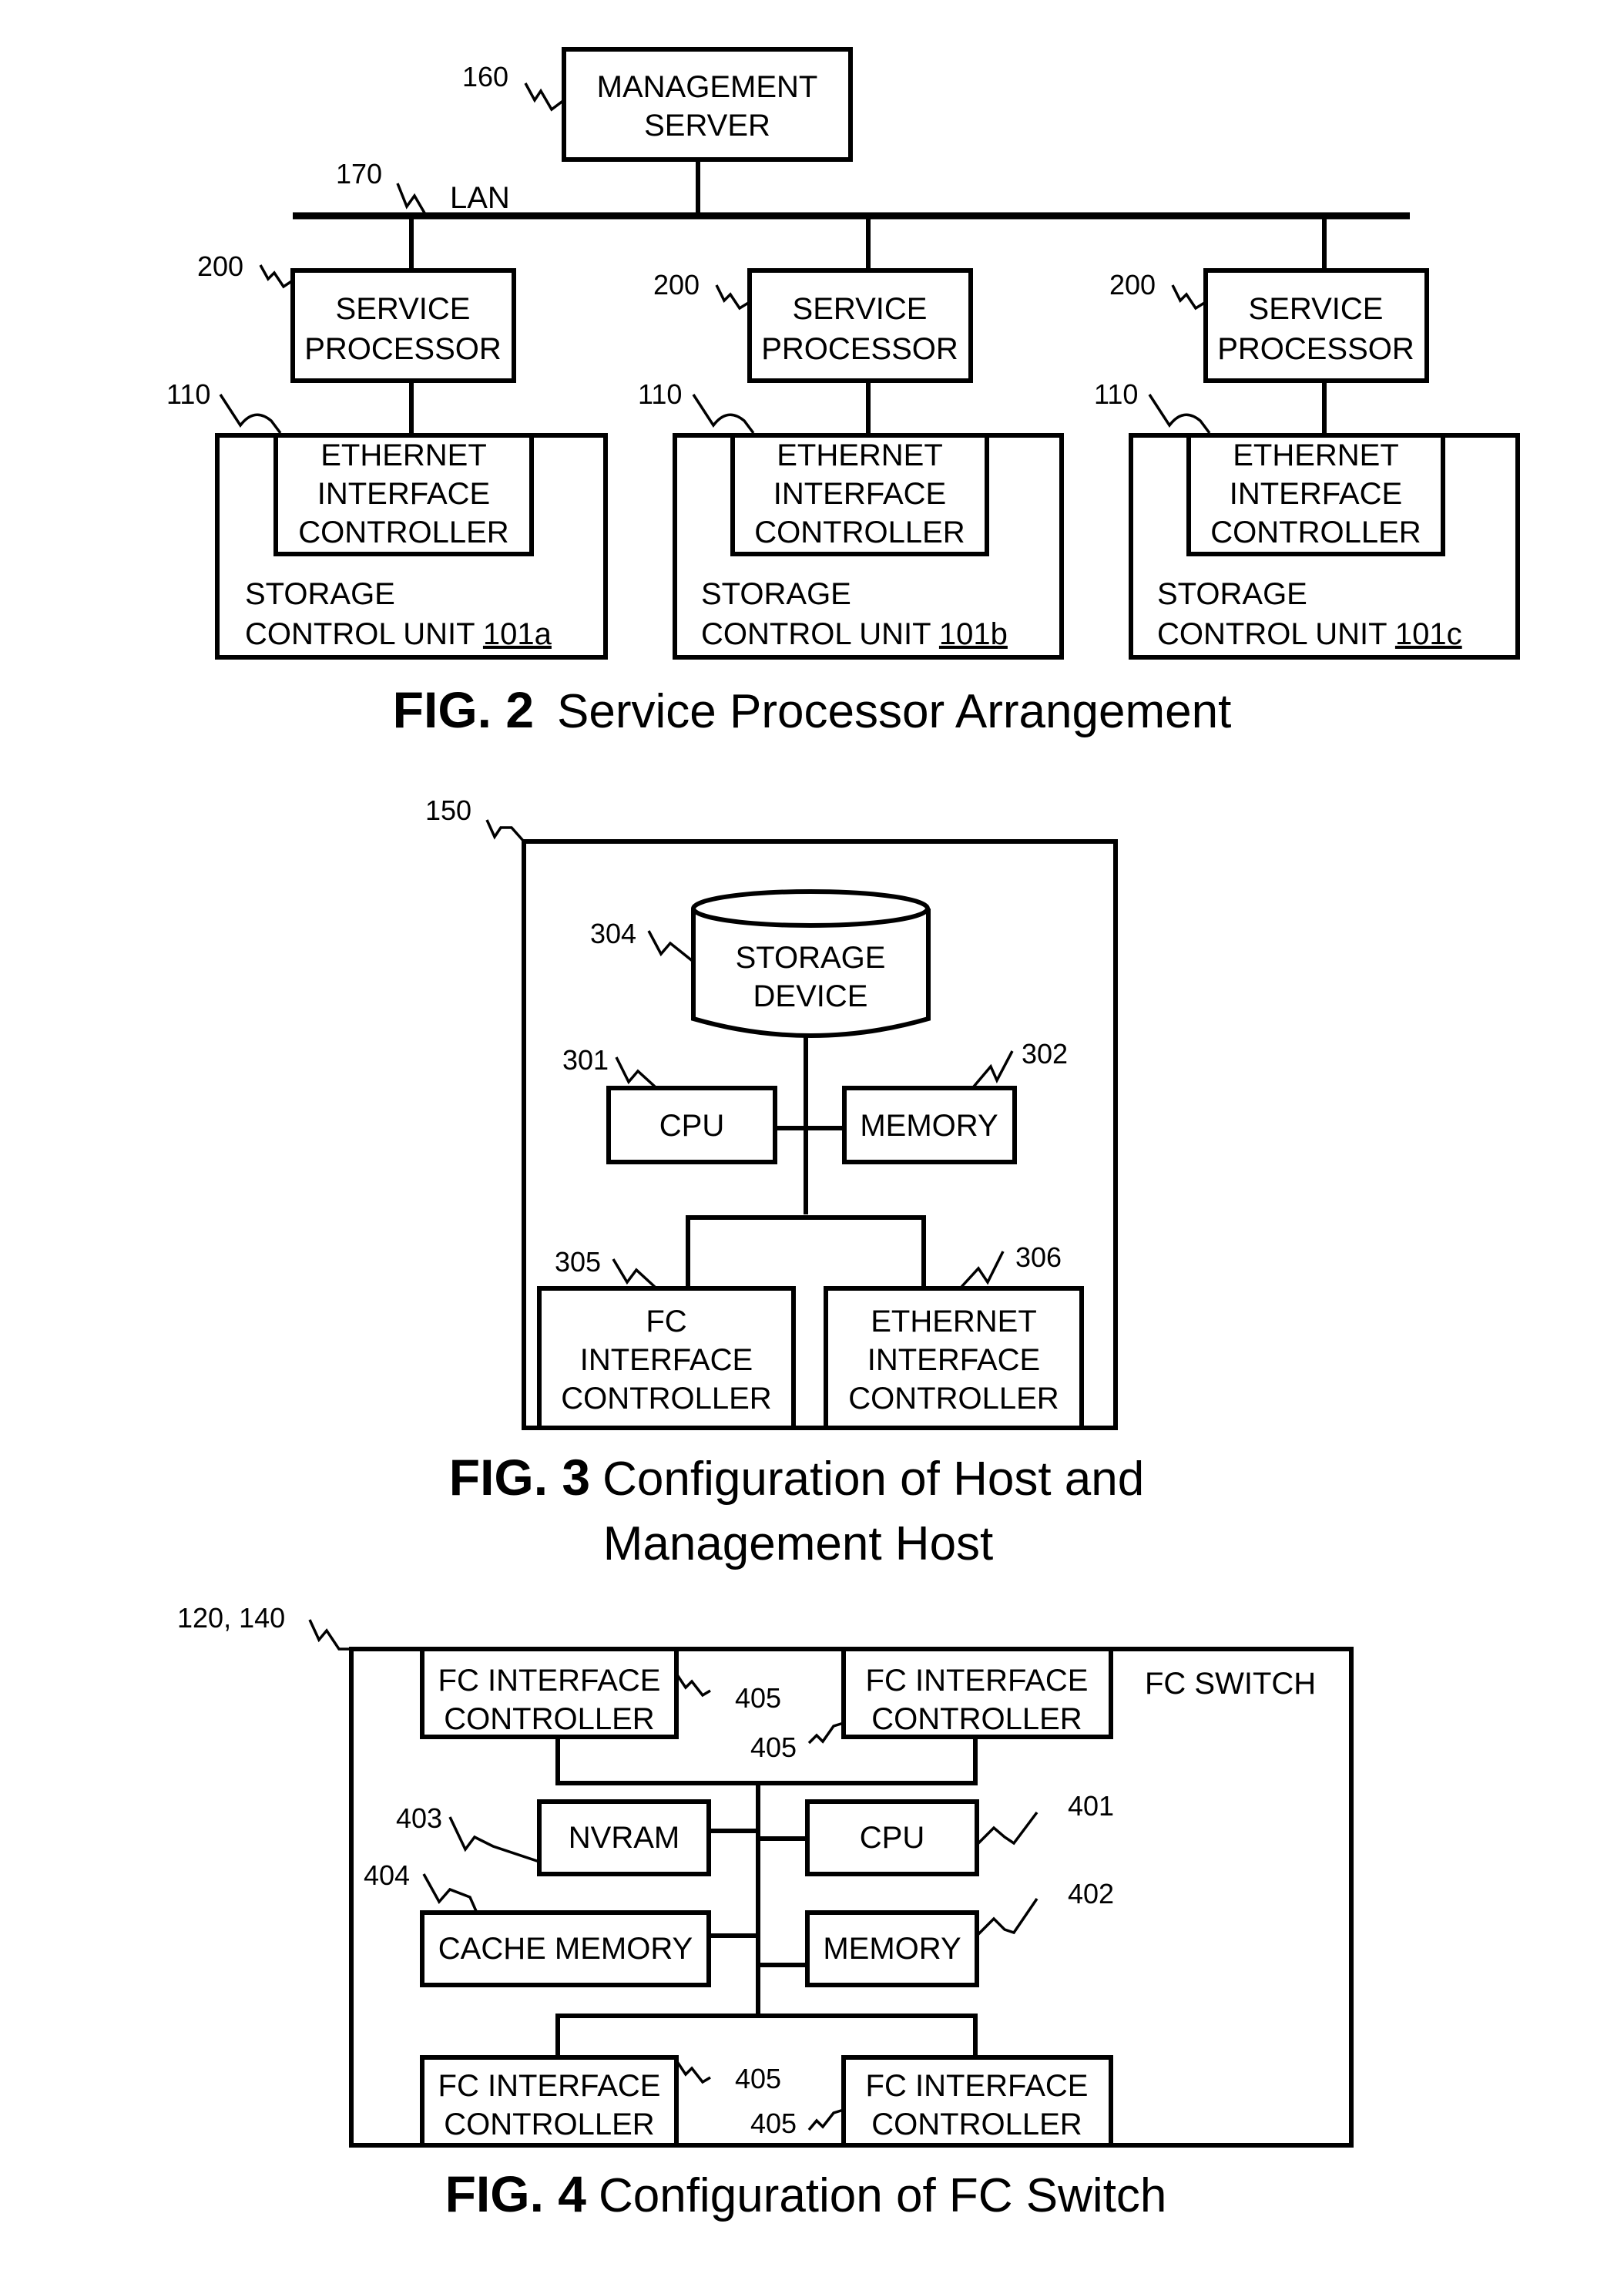 Image resolution: width=1624 pixels, height=2294 pixels. I want to click on ref-302: 302, so click(1045, 1054).